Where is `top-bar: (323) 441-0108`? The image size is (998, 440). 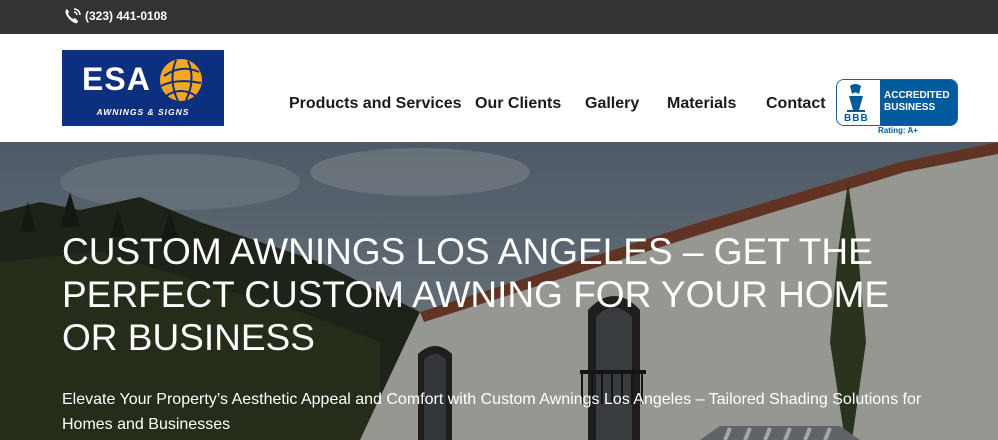
top-bar: (323) 441-0108 is located at coordinates (499, 17).